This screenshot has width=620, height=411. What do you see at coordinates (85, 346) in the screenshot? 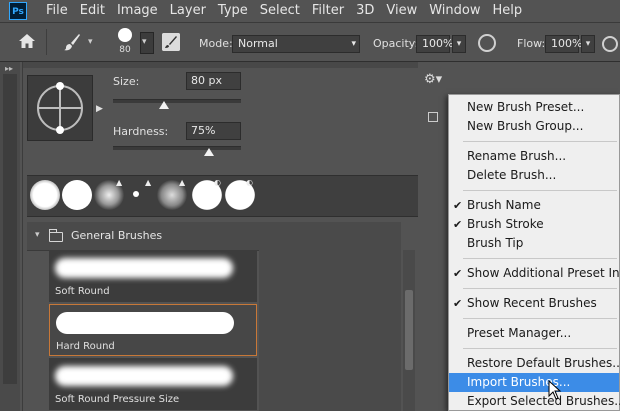
I see `brush-name: Hard Round` at bounding box center [85, 346].